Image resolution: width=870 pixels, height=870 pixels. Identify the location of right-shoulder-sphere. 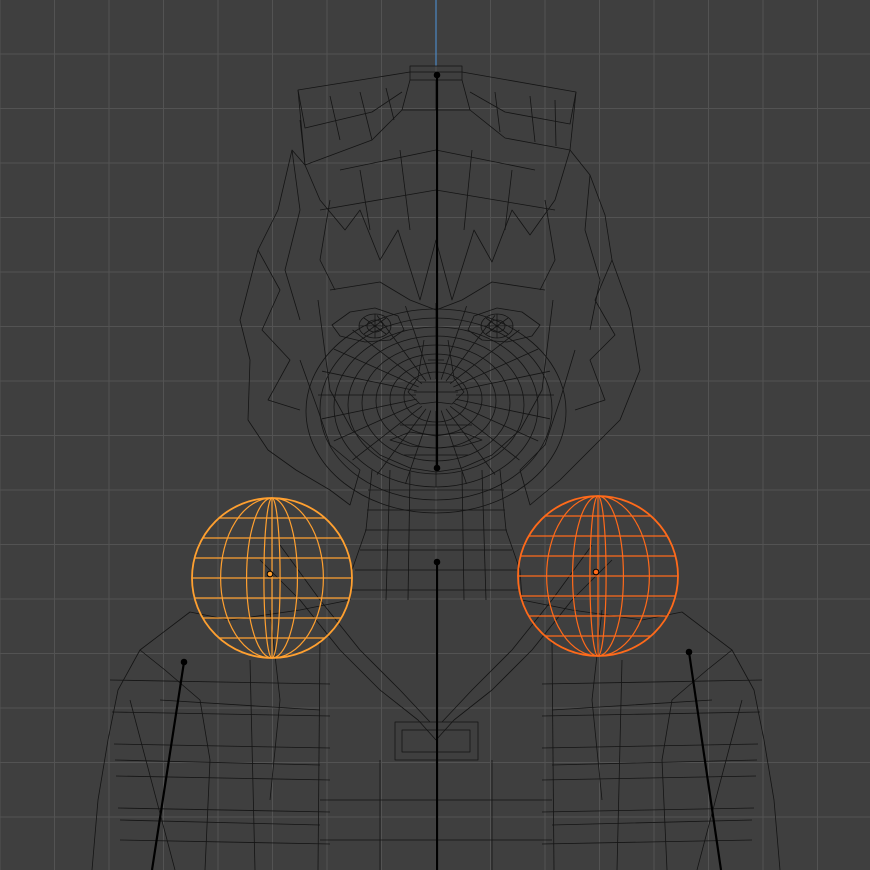
(598, 576).